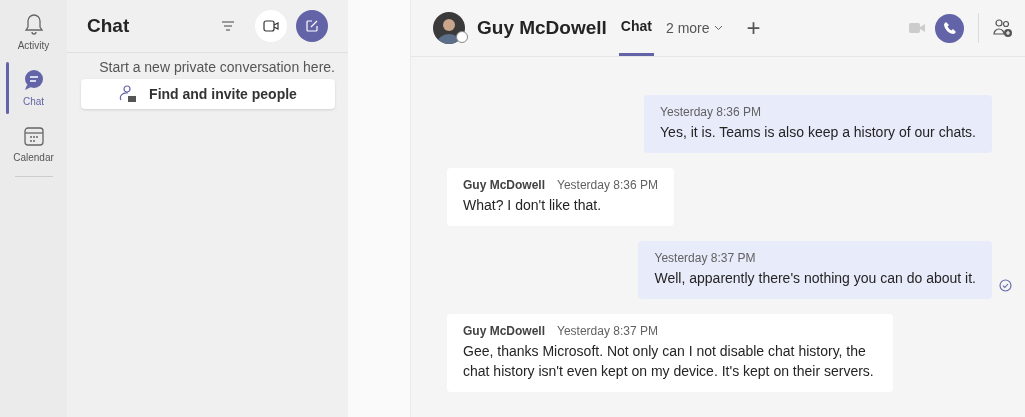 This screenshot has height=417, width=1025. What do you see at coordinates (128, 94) in the screenshot?
I see `person-mail-icon` at bounding box center [128, 94].